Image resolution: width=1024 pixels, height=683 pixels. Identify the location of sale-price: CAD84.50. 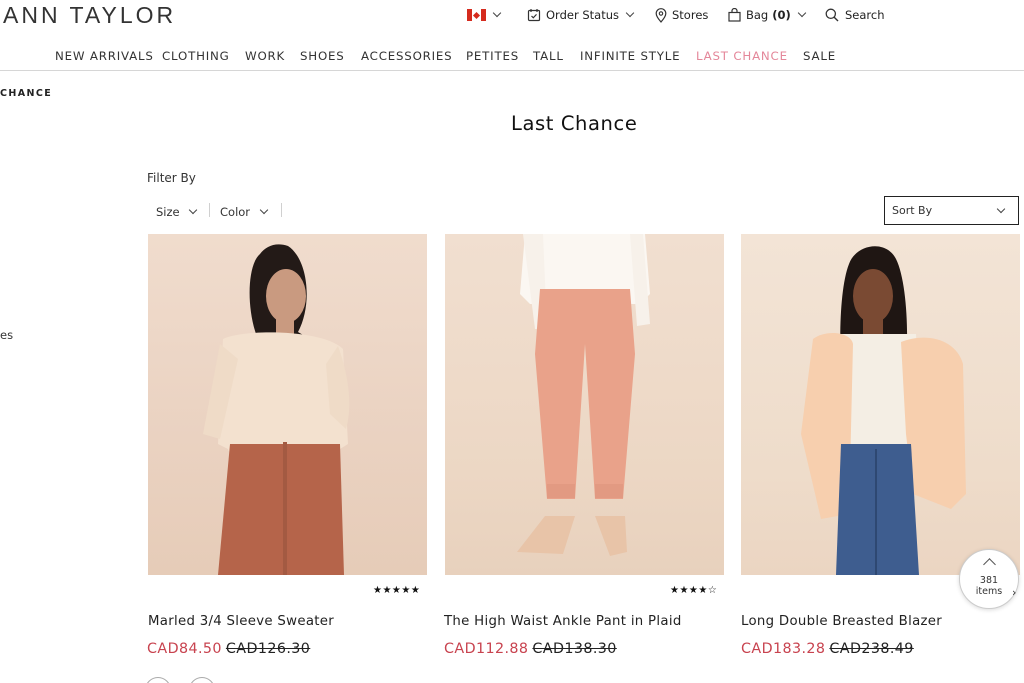
(184, 649).